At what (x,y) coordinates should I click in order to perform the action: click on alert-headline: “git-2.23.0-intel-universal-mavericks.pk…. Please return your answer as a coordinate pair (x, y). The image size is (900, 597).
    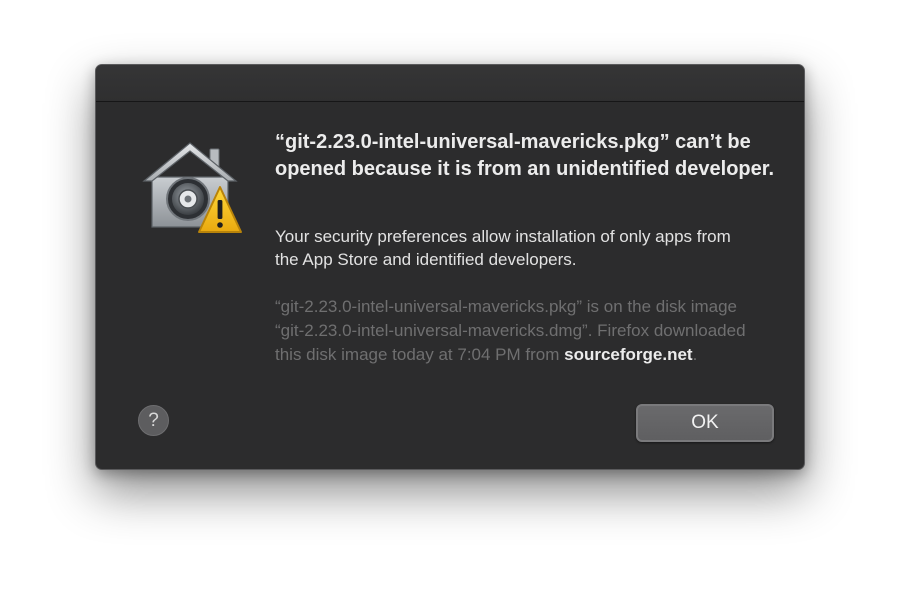
    Looking at the image, I should click on (524, 155).